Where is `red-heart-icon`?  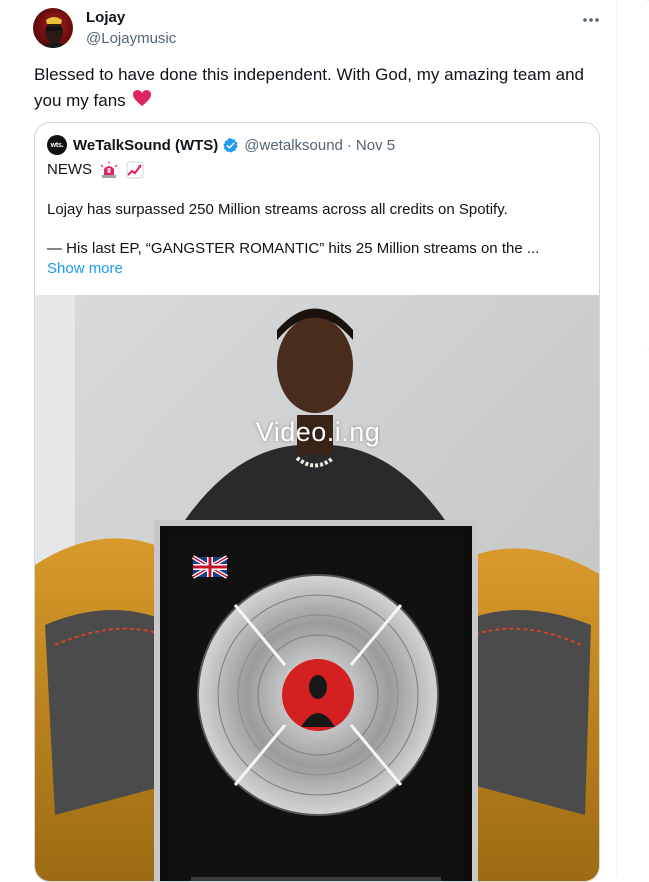
red-heart-icon is located at coordinates (142, 102).